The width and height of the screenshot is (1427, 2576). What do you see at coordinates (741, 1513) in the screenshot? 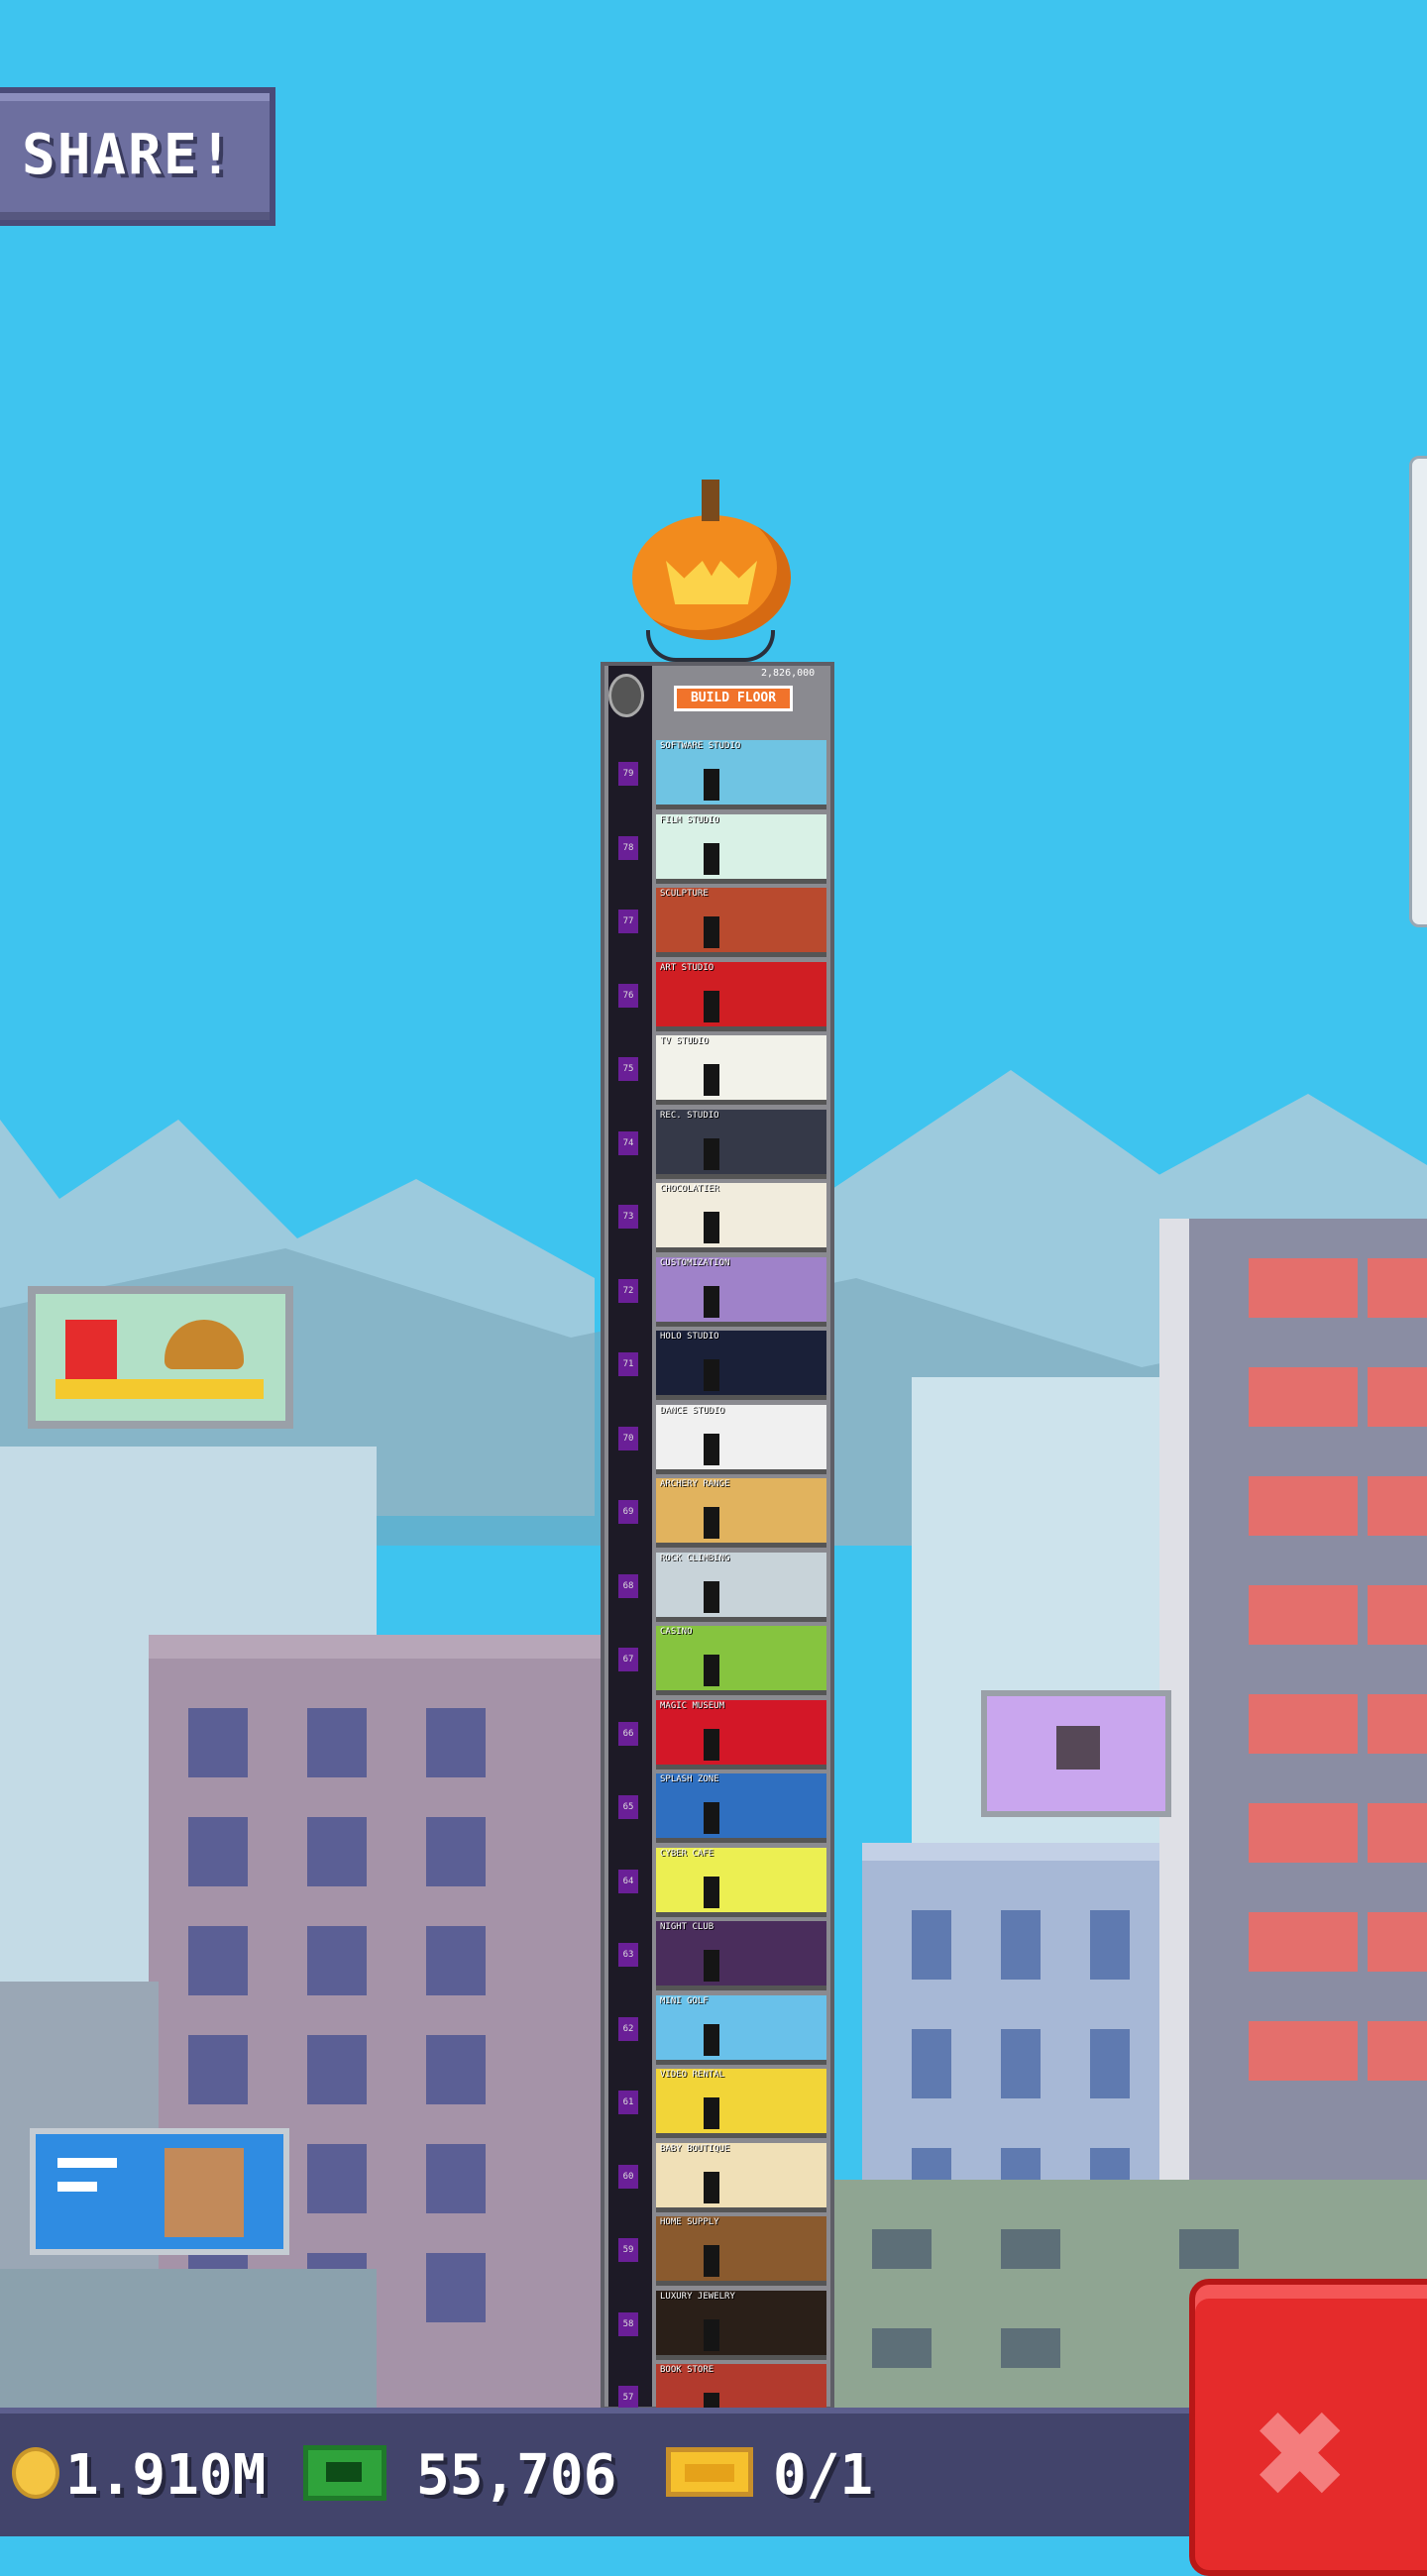
I see `floor-row: ARCHERY RANGE` at bounding box center [741, 1513].